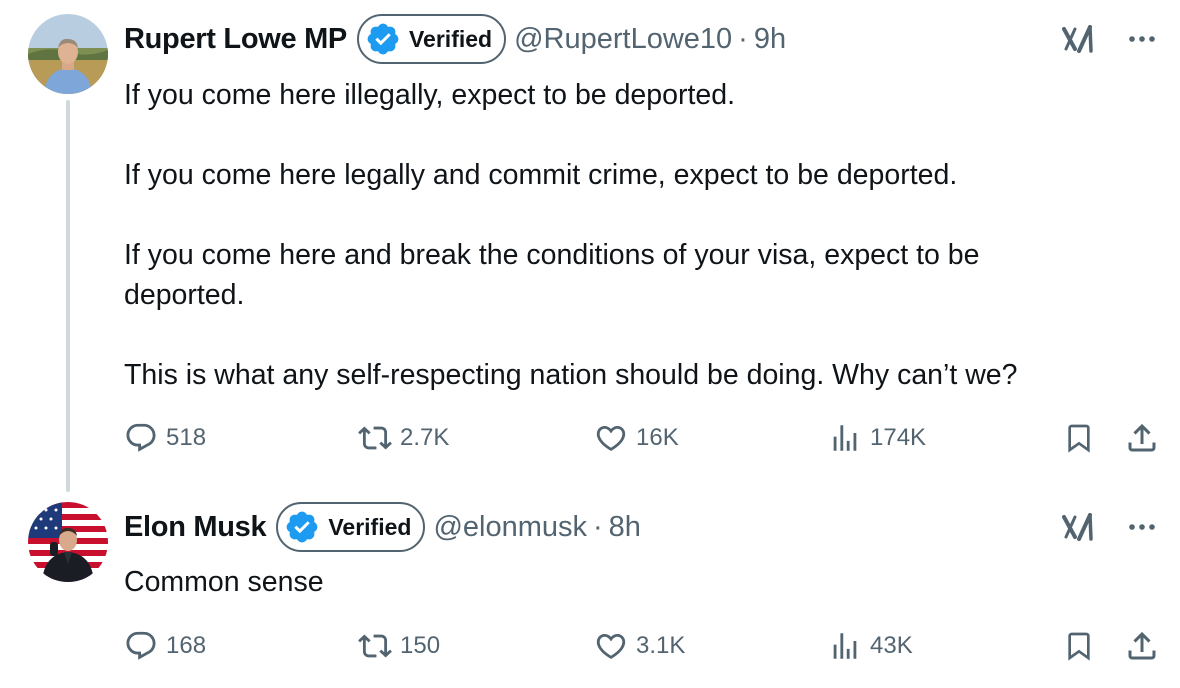 Image resolution: width=1180 pixels, height=688 pixels. What do you see at coordinates (195, 527) in the screenshot?
I see `author-name: Elon Musk` at bounding box center [195, 527].